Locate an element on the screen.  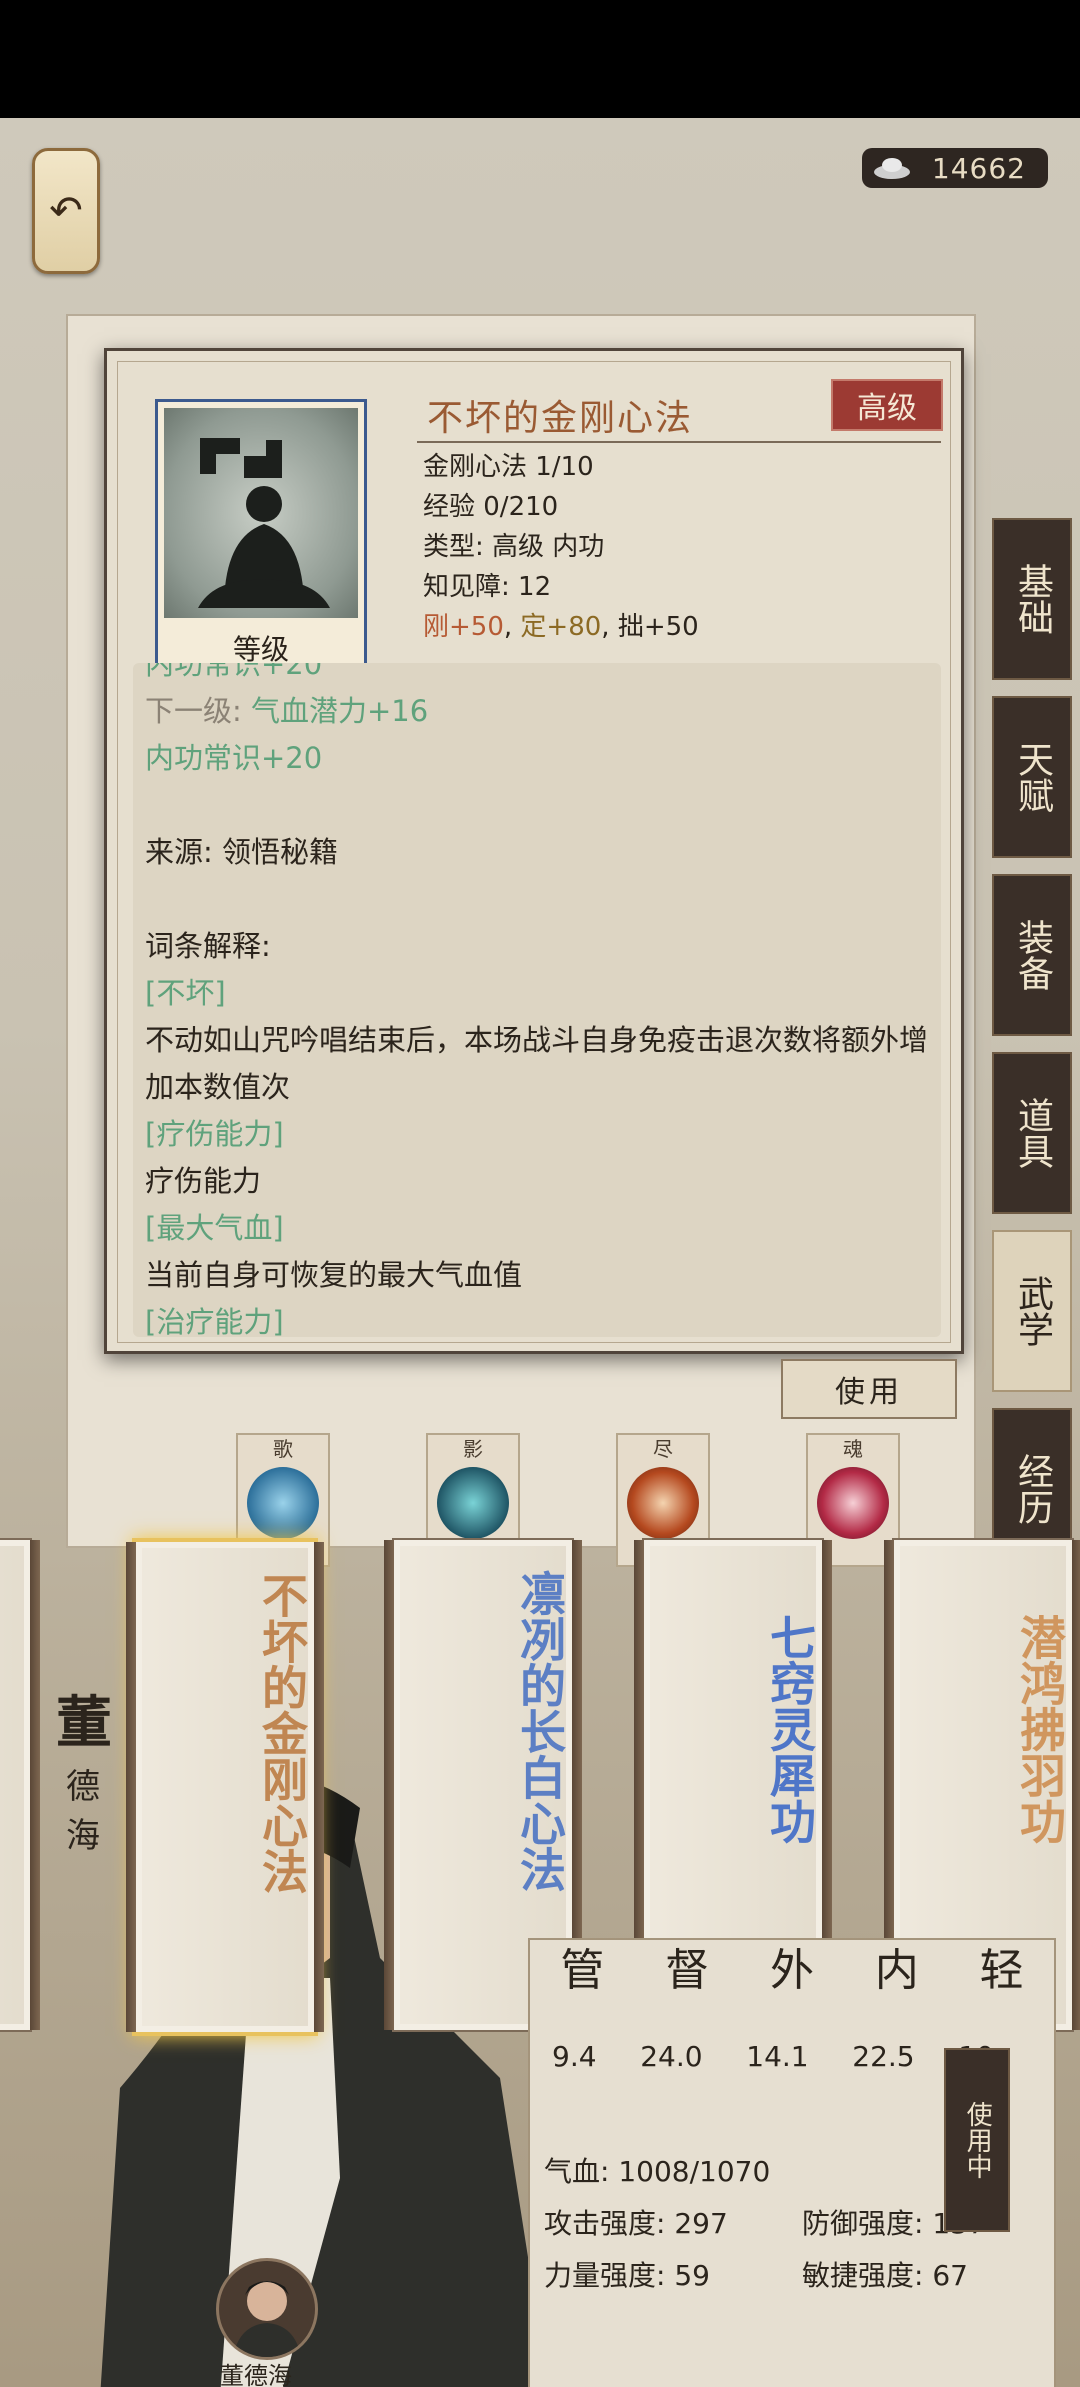
character-avatar is located at coordinates (267, 2309).